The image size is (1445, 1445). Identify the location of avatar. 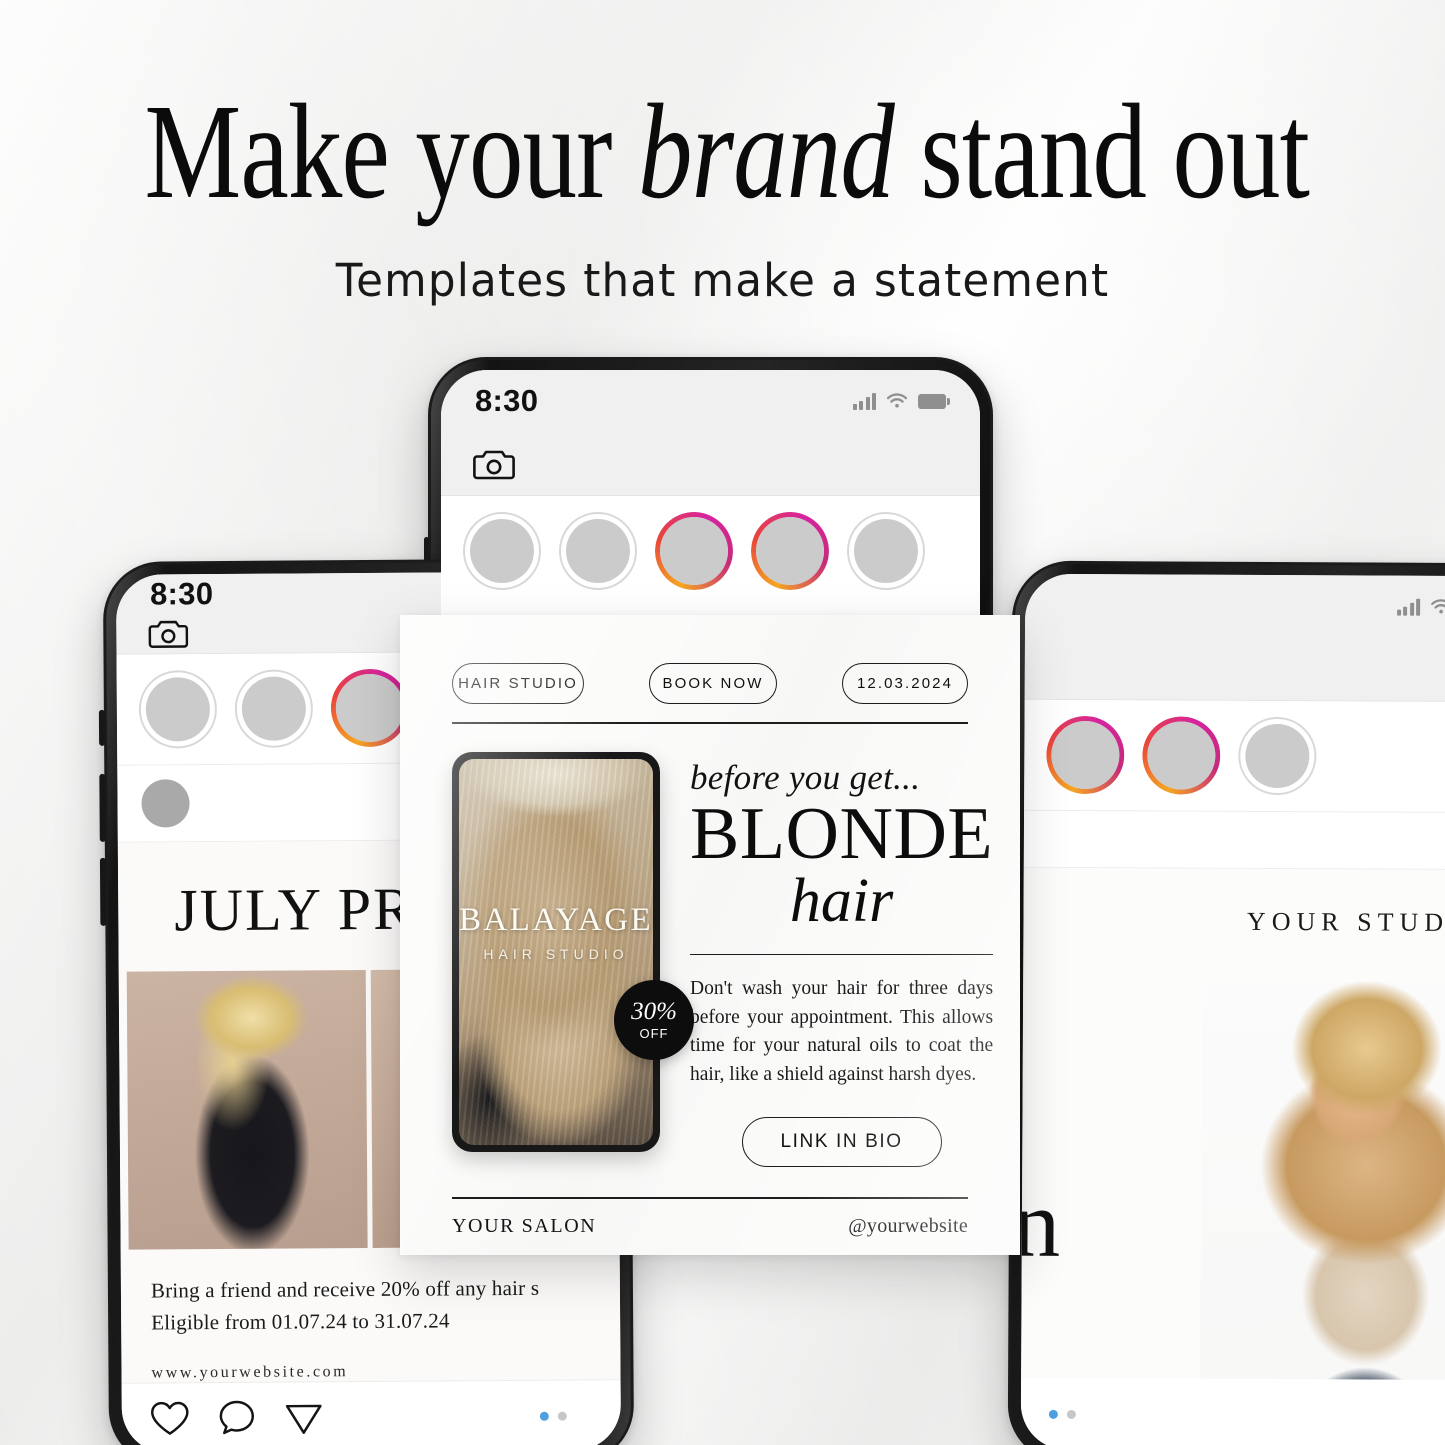
(165, 803).